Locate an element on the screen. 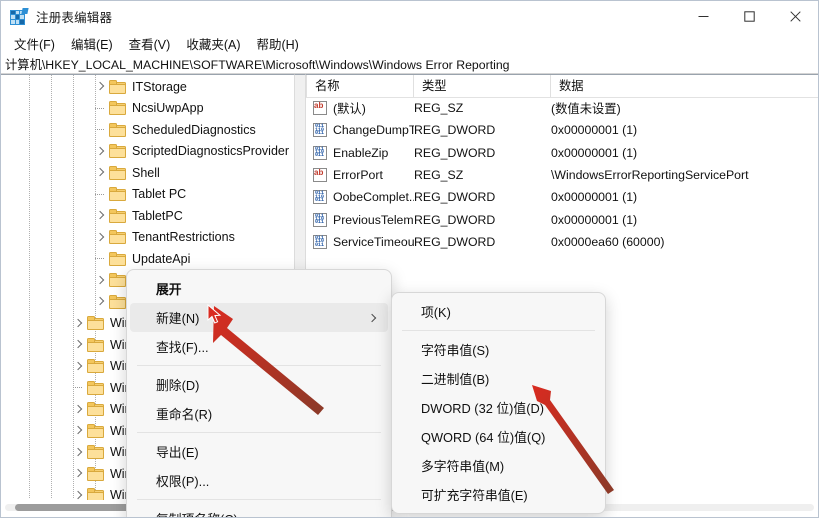 The height and width of the screenshot is (518, 819). menu-item: QWORD (64 位)值(Q) is located at coordinates (498, 436).